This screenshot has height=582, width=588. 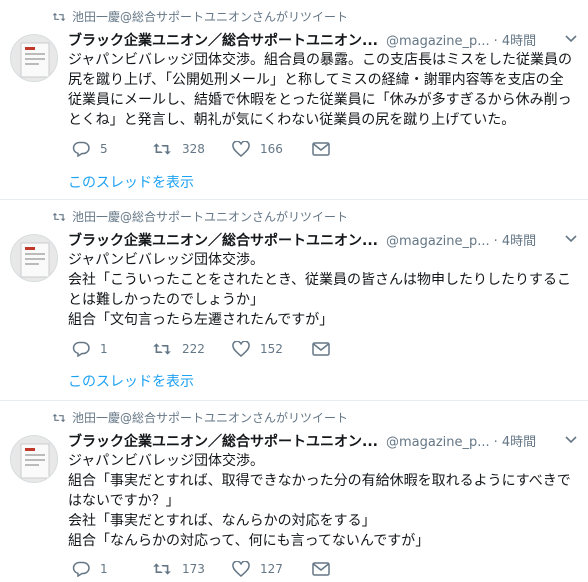 What do you see at coordinates (316, 80) in the screenshot?
I see `tweet-text-line: 尻を蹴り上げ、「公開処刑メール」と称してミスの経緯・謝罪内容等を支店の全` at bounding box center [316, 80].